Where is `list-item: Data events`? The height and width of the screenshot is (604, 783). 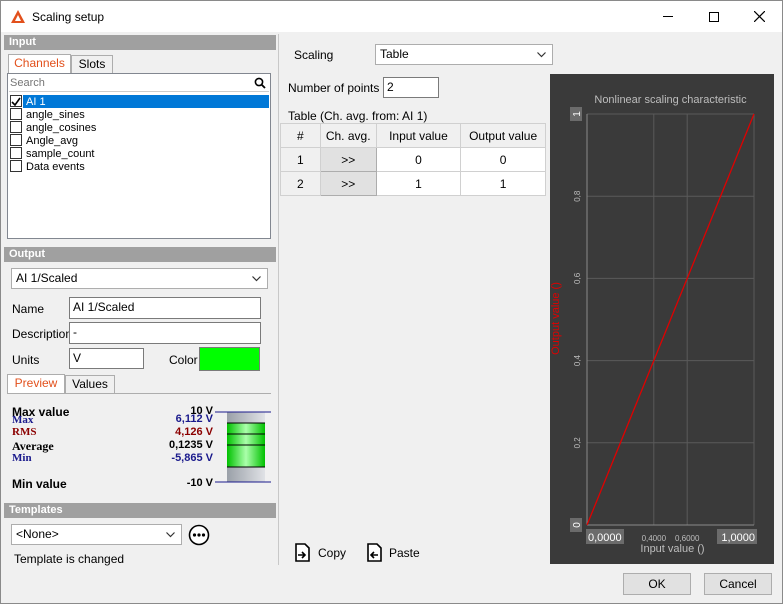
list-item: Data events is located at coordinates (55, 167).